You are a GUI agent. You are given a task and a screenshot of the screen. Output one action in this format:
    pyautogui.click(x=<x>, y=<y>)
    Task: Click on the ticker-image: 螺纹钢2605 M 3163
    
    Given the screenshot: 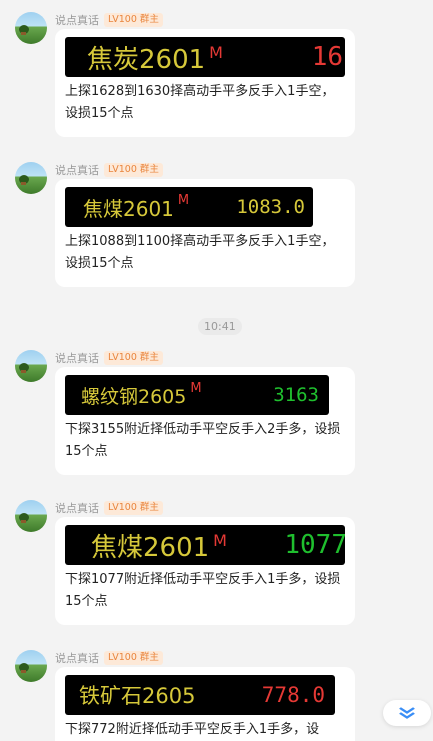 What is the action you would take?
    pyautogui.click(x=197, y=395)
    